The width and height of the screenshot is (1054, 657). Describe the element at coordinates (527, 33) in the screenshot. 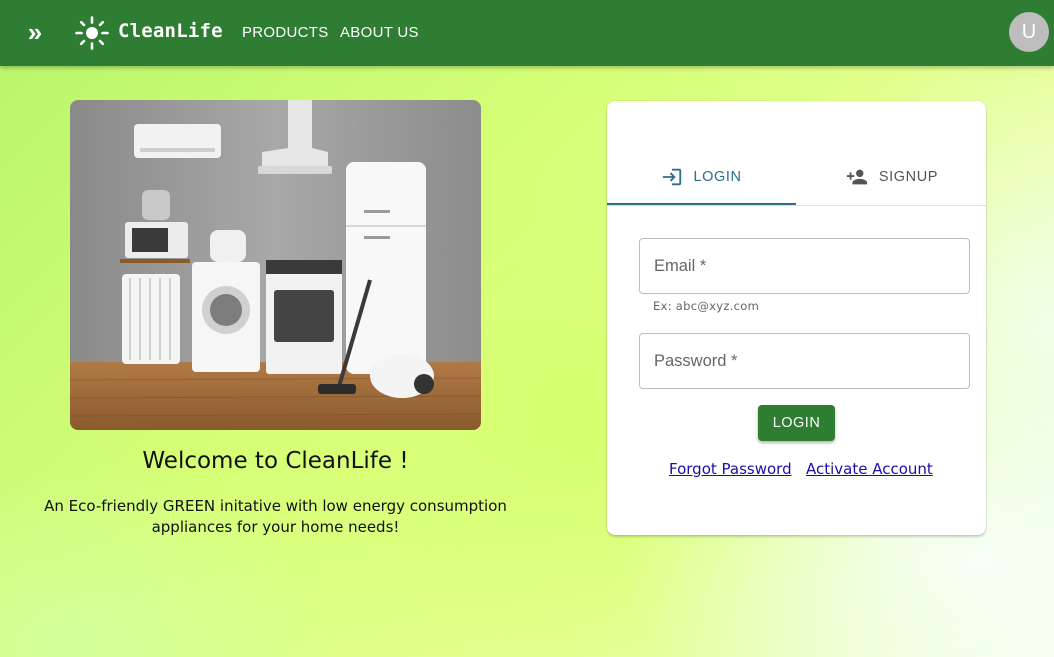

I see `app-bar: » CleanLife PRODUCTS ABOUT US U` at that location.